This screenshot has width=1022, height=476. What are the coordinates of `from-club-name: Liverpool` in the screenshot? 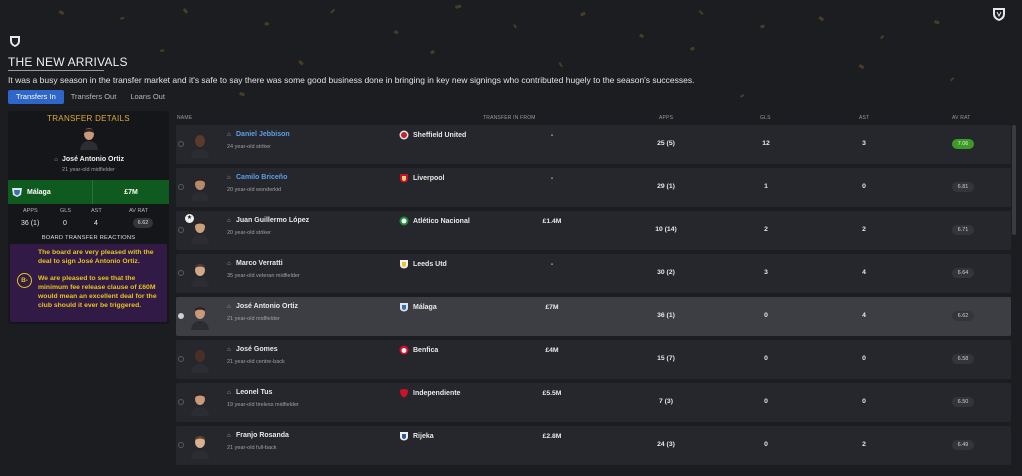 It's located at (429, 178).